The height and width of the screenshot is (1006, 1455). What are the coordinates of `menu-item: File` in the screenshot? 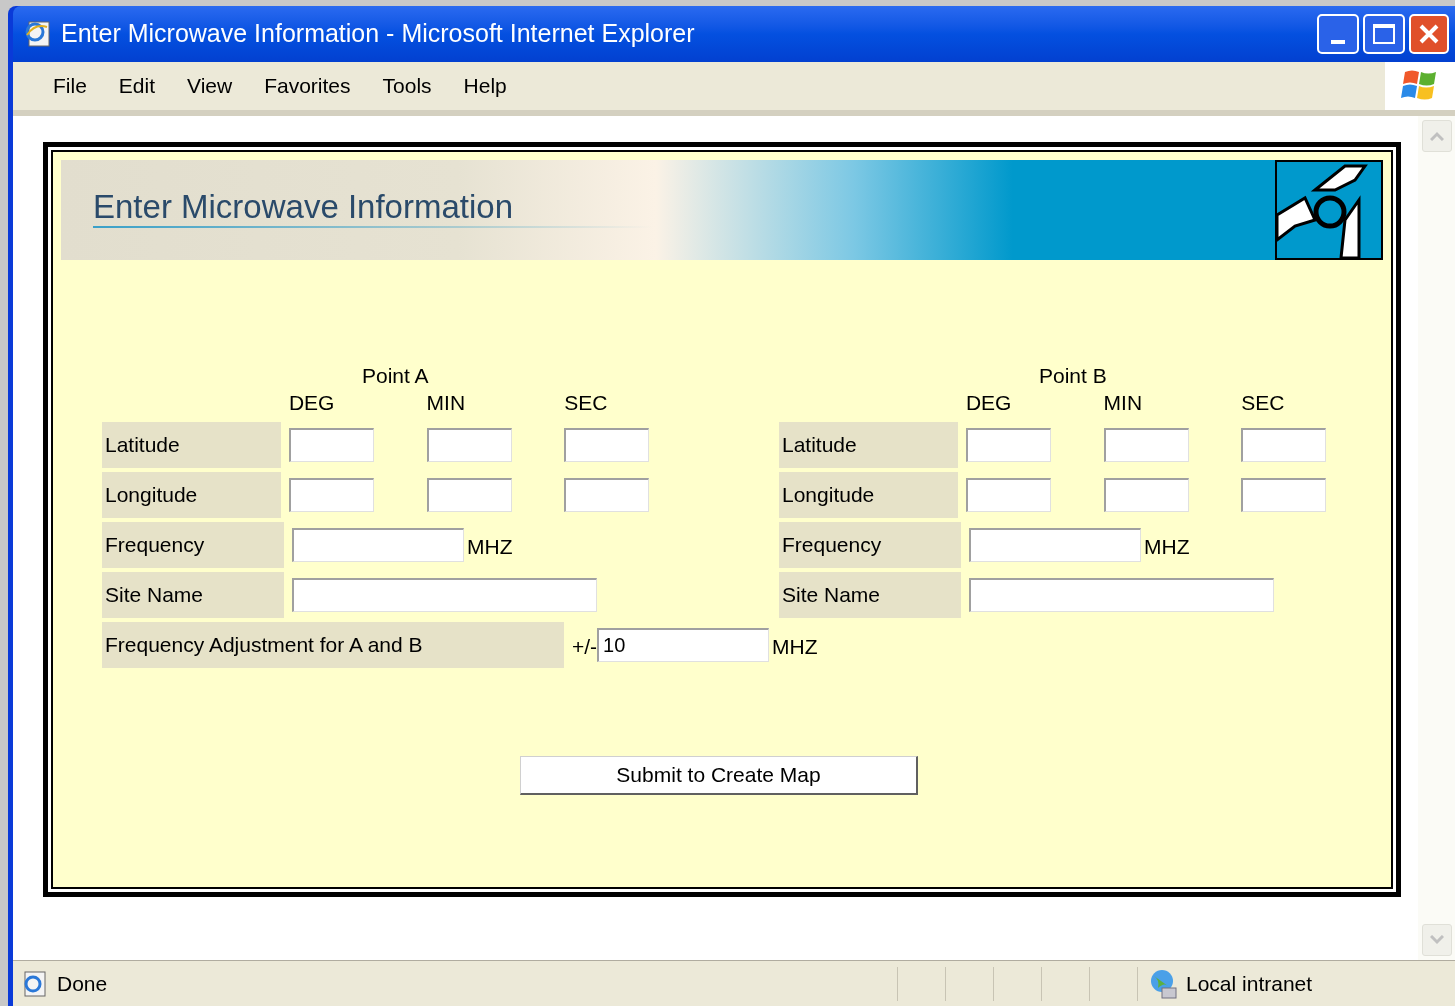 It's located at (70, 86).